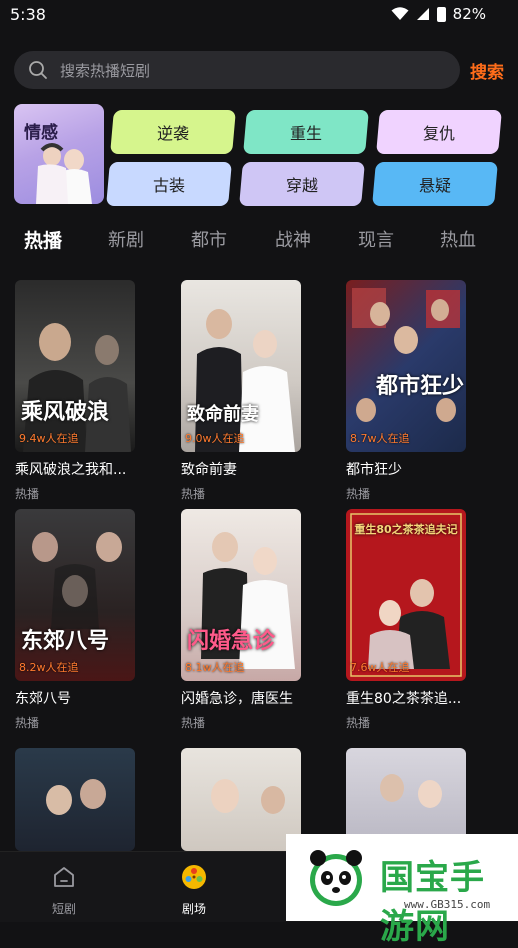  I want to click on featured-category-card: 情感, so click(59, 154).